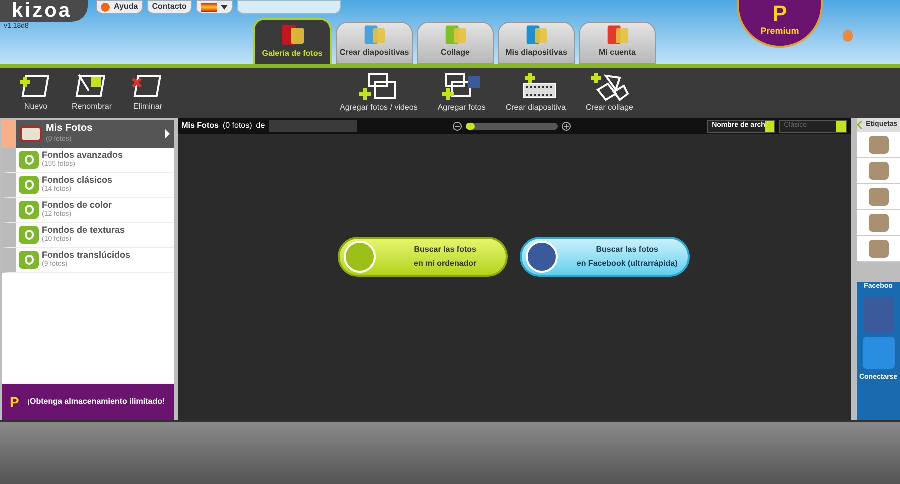 Image resolution: width=900 pixels, height=484 pixels. What do you see at coordinates (148, 93) in the screenshot?
I see `toolbar-button: Eliminar` at bounding box center [148, 93].